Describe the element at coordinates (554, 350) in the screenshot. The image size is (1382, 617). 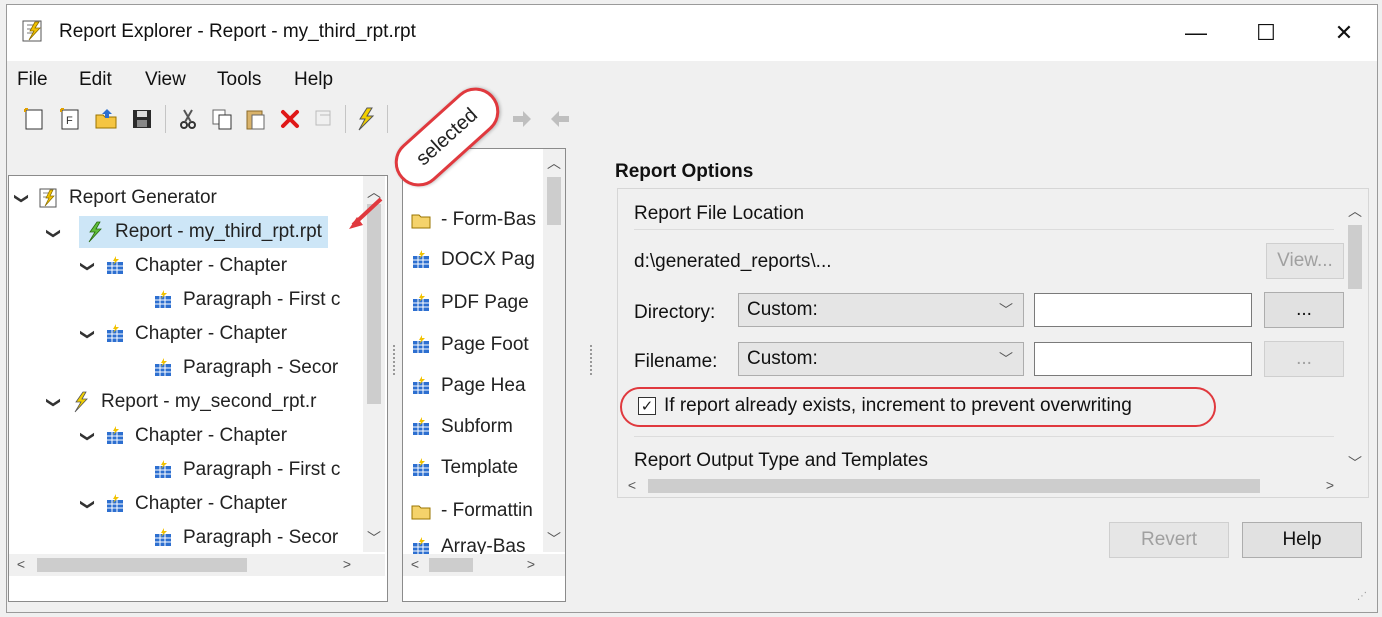
I see `library-vertical-scrollbar: ︿ ﹀` at that location.